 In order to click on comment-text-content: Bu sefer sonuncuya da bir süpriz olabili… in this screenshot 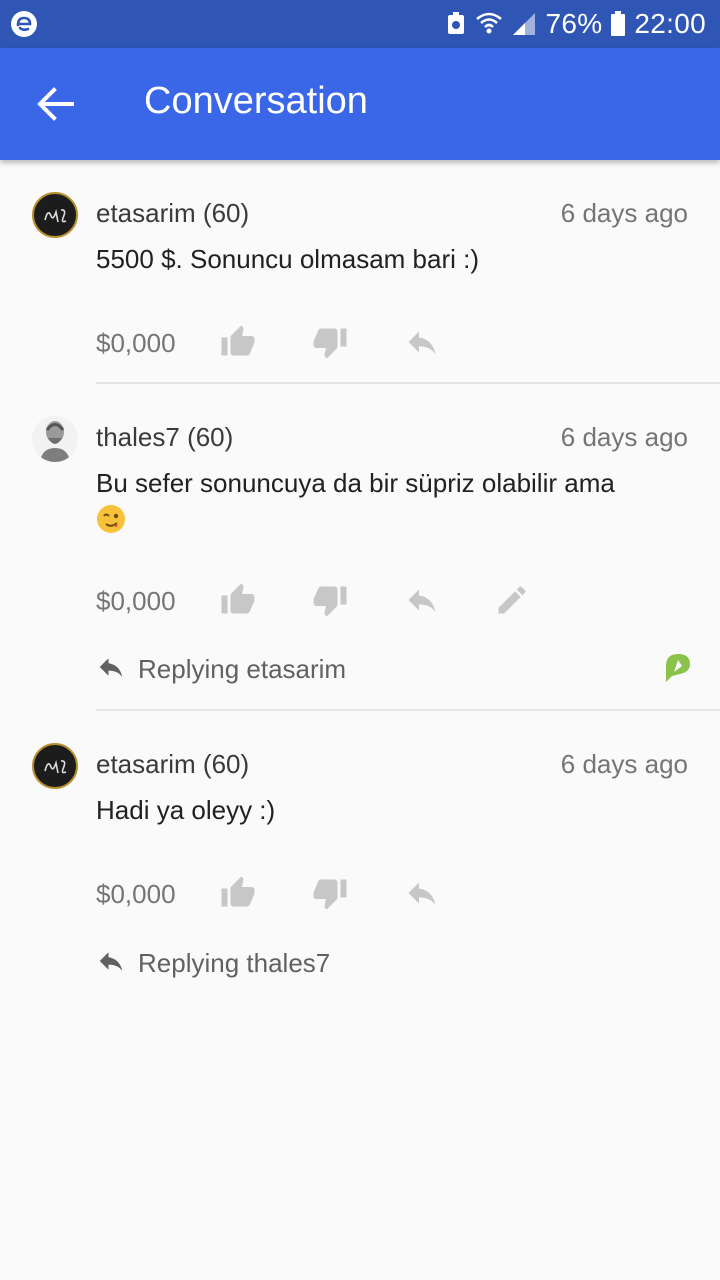, I will do `click(355, 483)`.